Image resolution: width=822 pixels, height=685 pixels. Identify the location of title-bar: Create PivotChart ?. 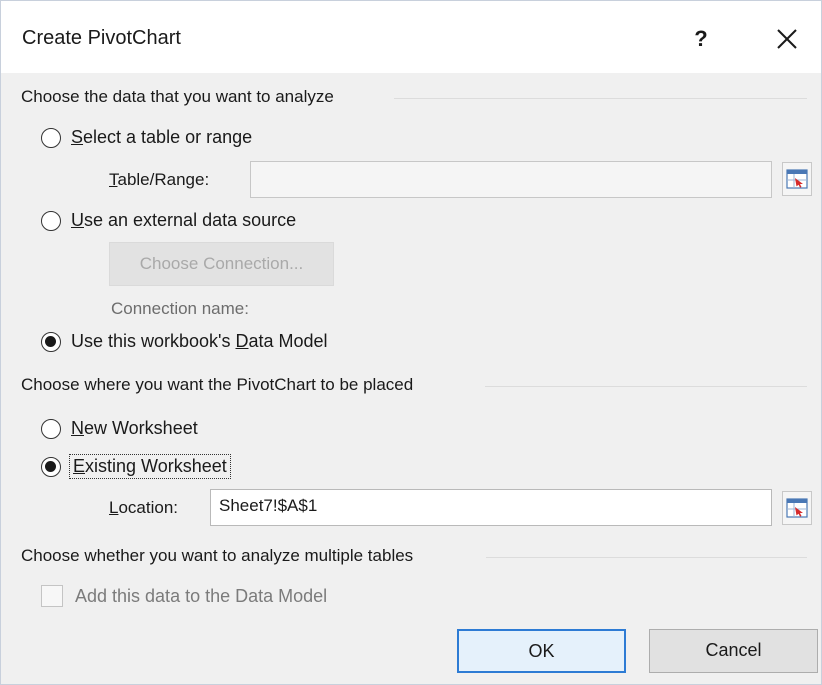
(411, 37).